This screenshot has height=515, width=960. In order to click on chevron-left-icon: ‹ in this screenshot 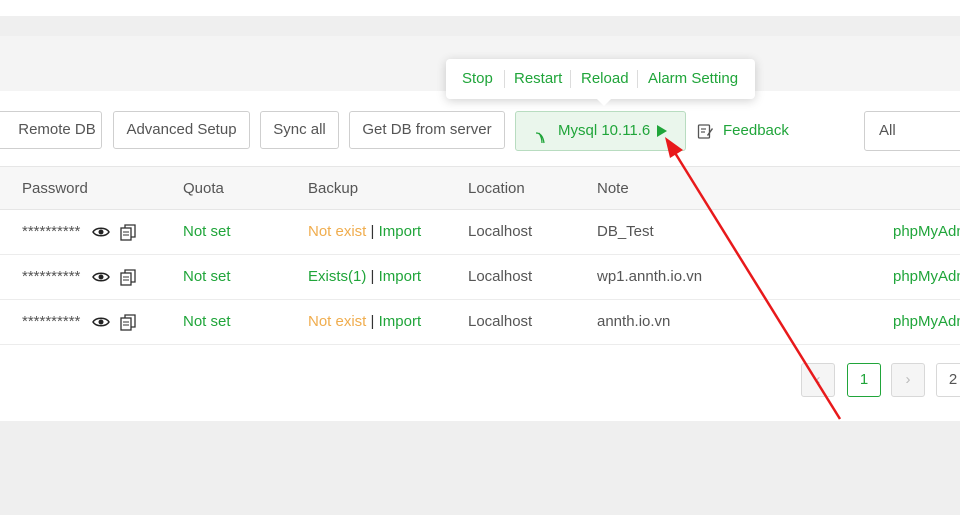, I will do `click(818, 379)`.